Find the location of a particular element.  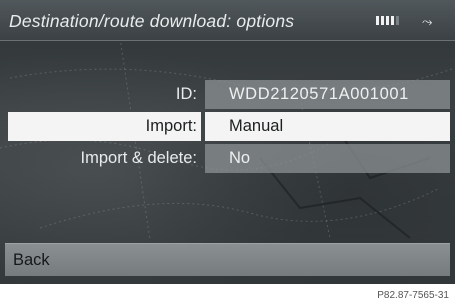

back-button-label: Back is located at coordinates (31, 260).